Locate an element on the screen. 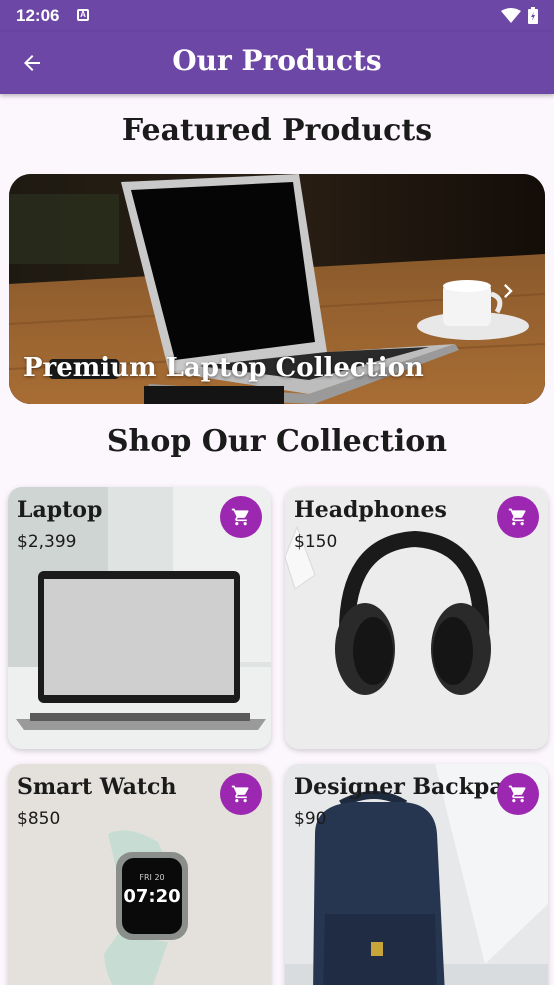  product-card-smart-watch: FRI 20 07:20 Smart Watch $850 is located at coordinates (139, 874).